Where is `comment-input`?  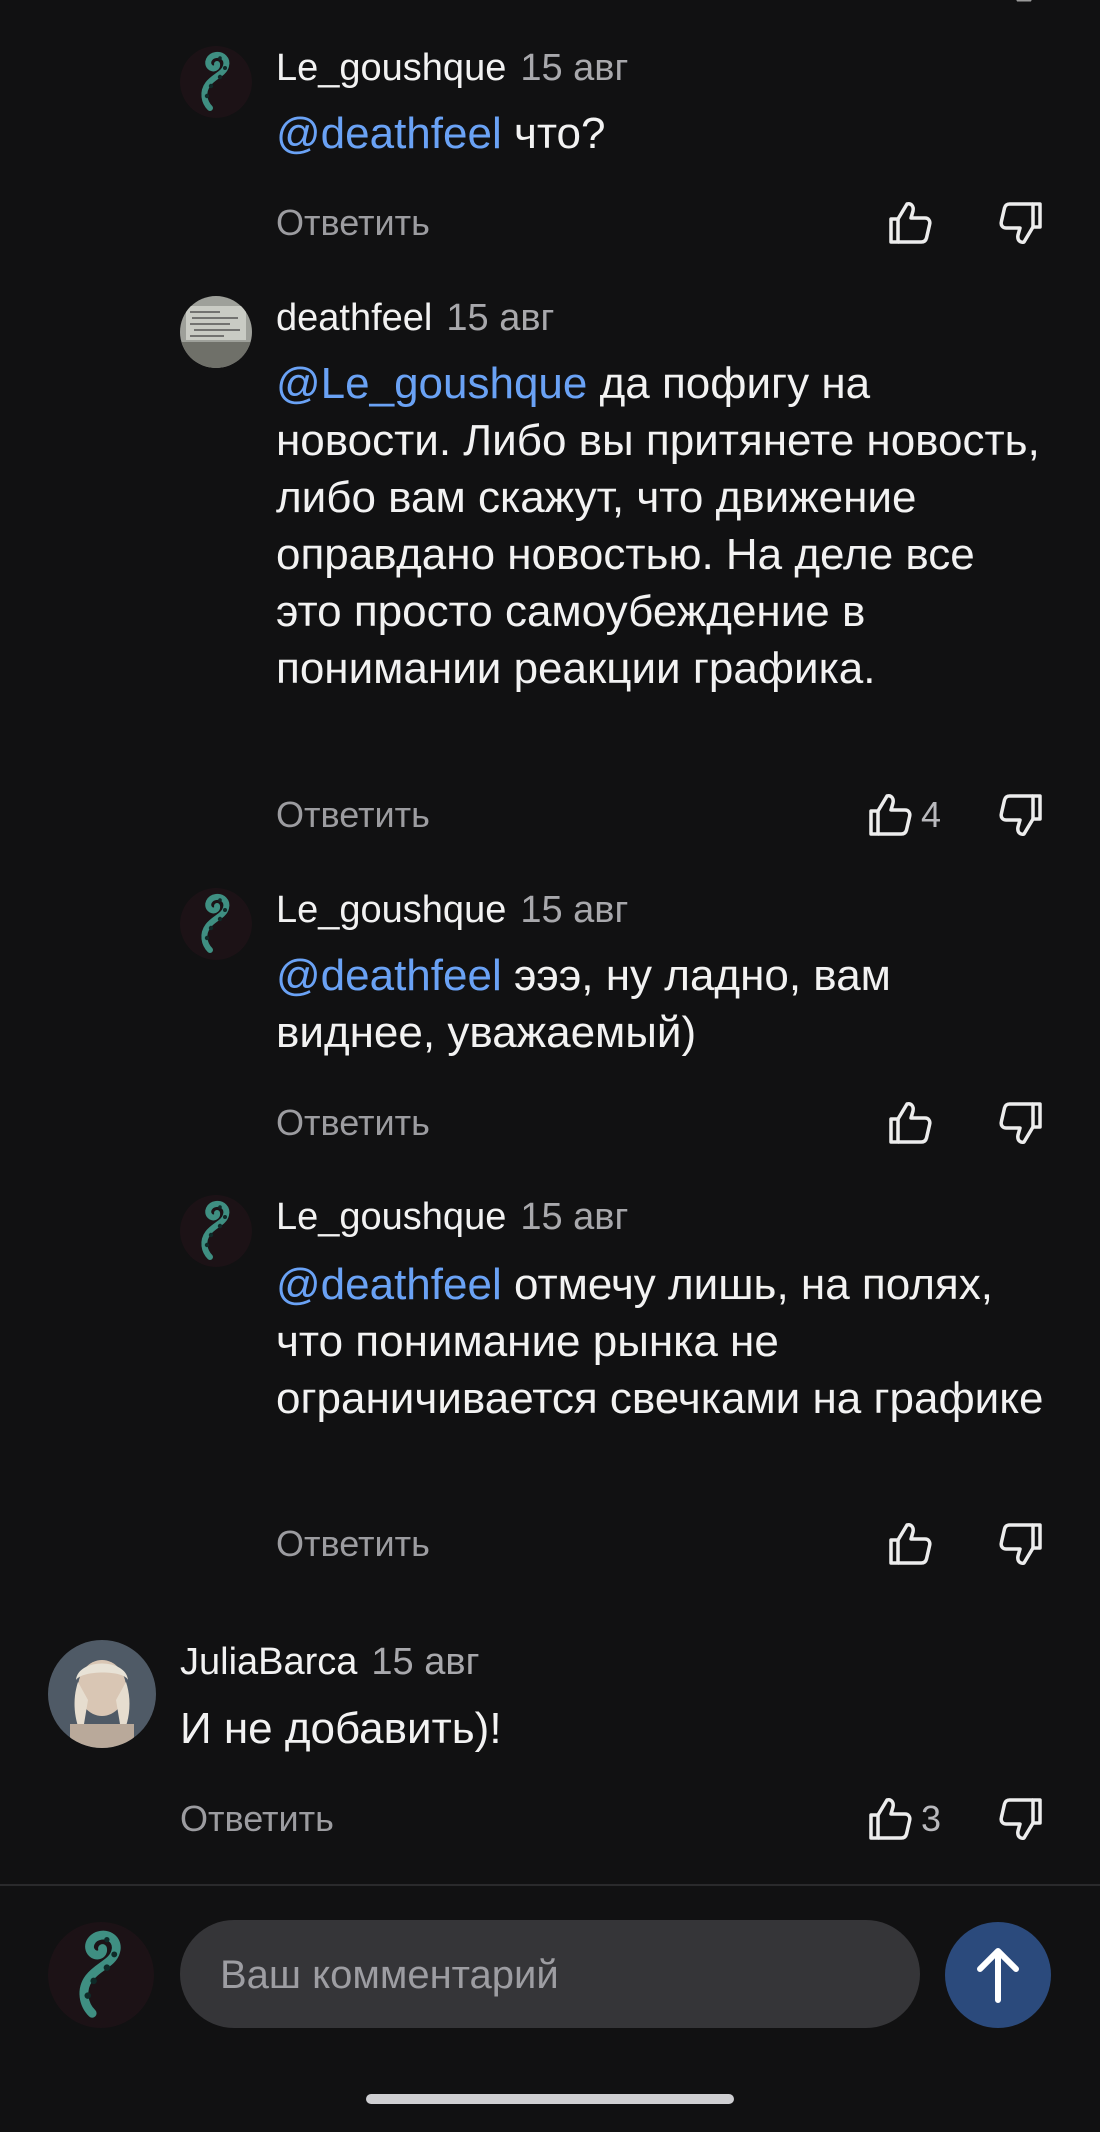
comment-input is located at coordinates (560, 1975).